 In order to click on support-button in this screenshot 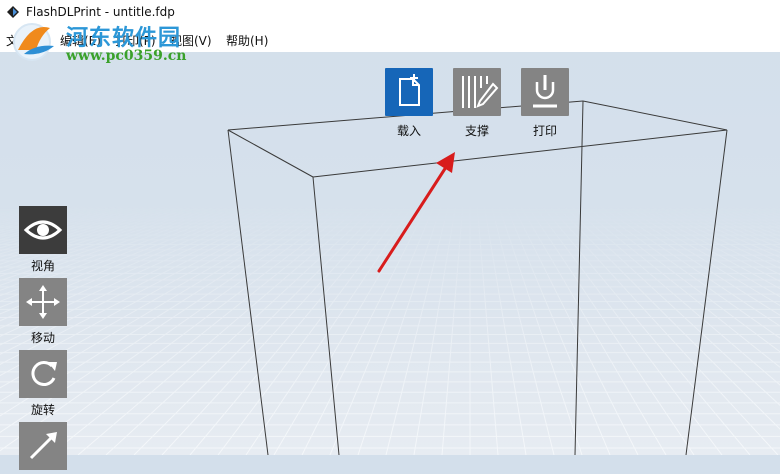, I will do `click(477, 92)`.